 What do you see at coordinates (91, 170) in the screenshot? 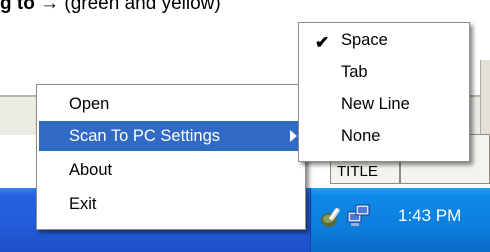
I see `menu-item-label: About` at bounding box center [91, 170].